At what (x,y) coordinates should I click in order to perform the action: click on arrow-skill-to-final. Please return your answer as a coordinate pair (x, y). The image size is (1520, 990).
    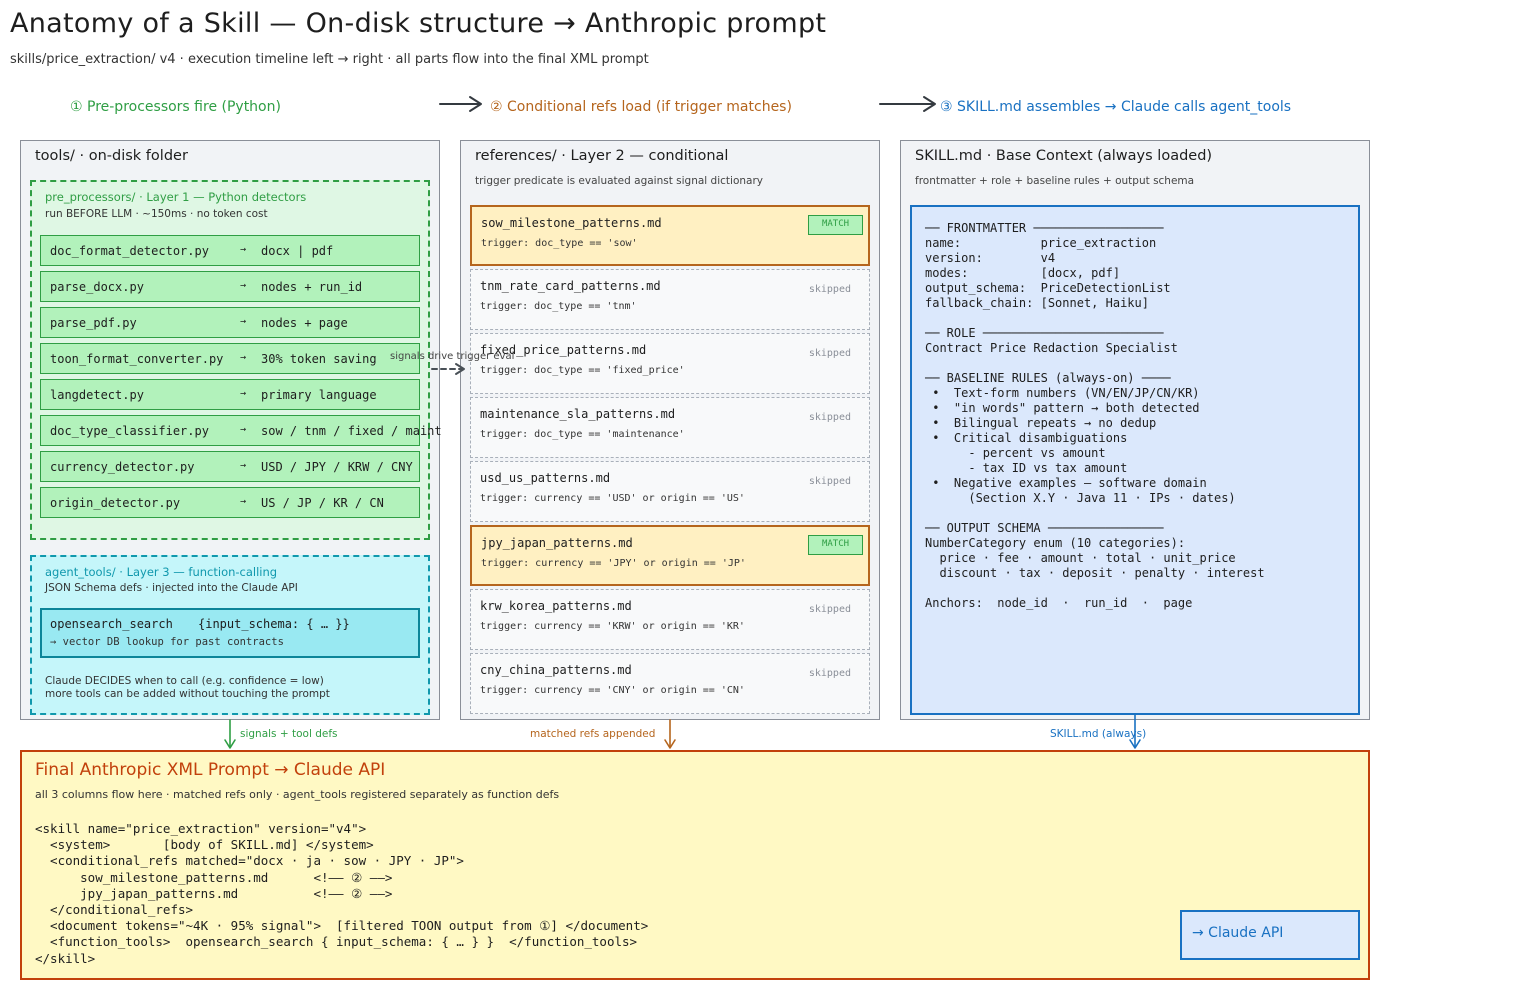
    Looking at the image, I should click on (1135, 731).